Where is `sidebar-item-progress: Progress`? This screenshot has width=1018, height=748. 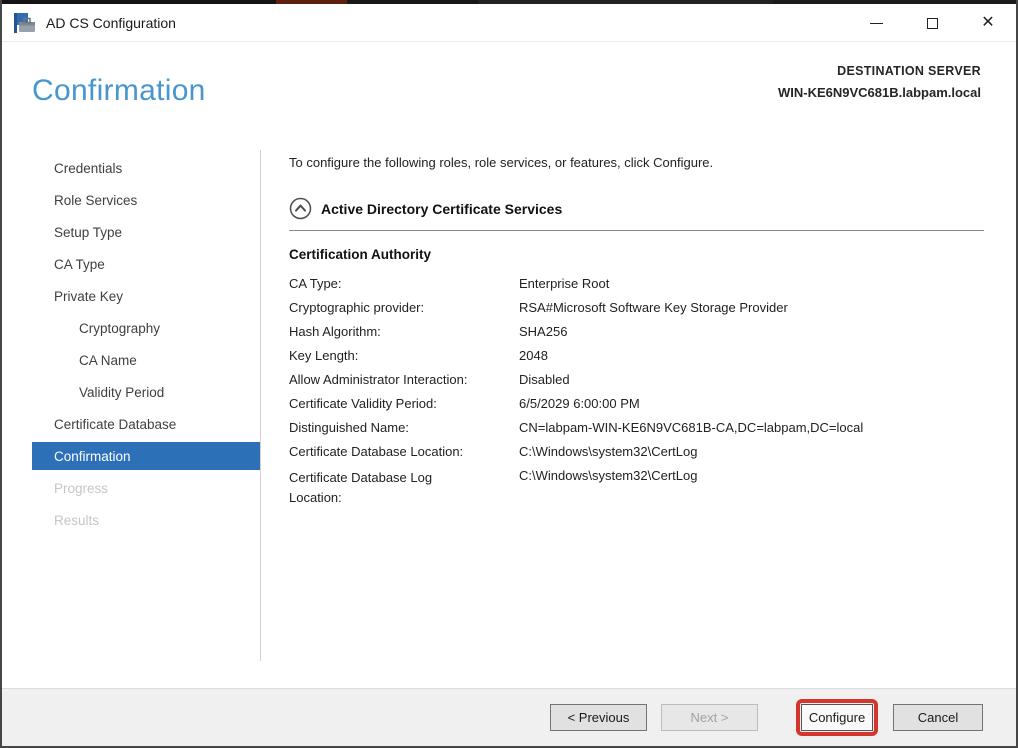
sidebar-item-progress: Progress is located at coordinates (81, 488).